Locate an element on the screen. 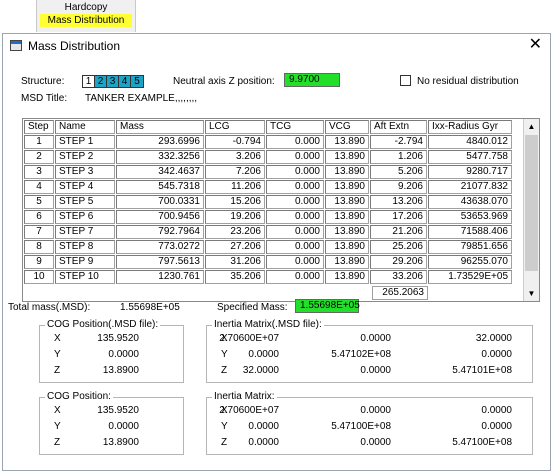 This screenshot has width=551, height=471. table-cell: 9 is located at coordinates (39, 262).